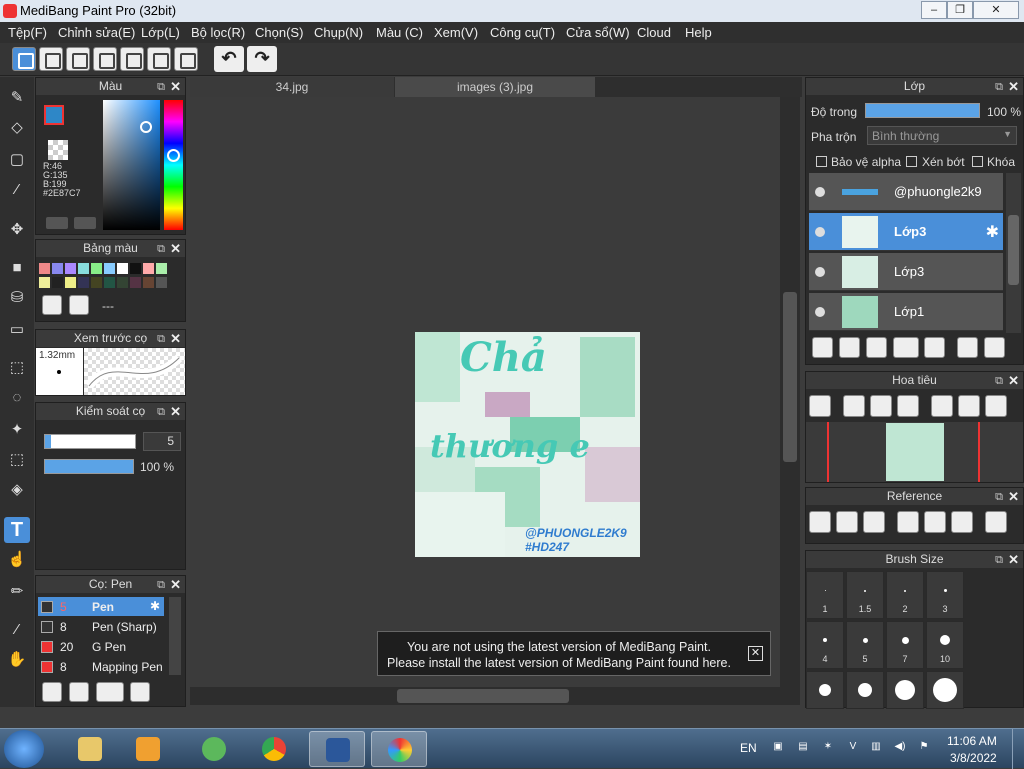 Image resolution: width=1024 pixels, height=769 pixels. What do you see at coordinates (173, 165) in the screenshot?
I see `hue-slider` at bounding box center [173, 165].